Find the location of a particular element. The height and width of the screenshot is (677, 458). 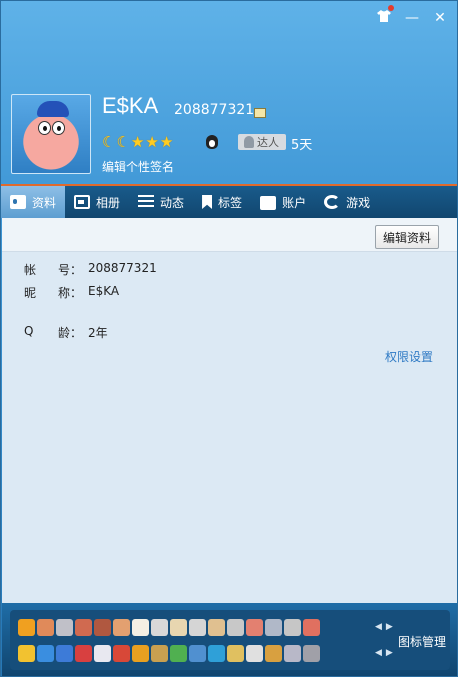

qq-number: 208877321 is located at coordinates (214, 110).